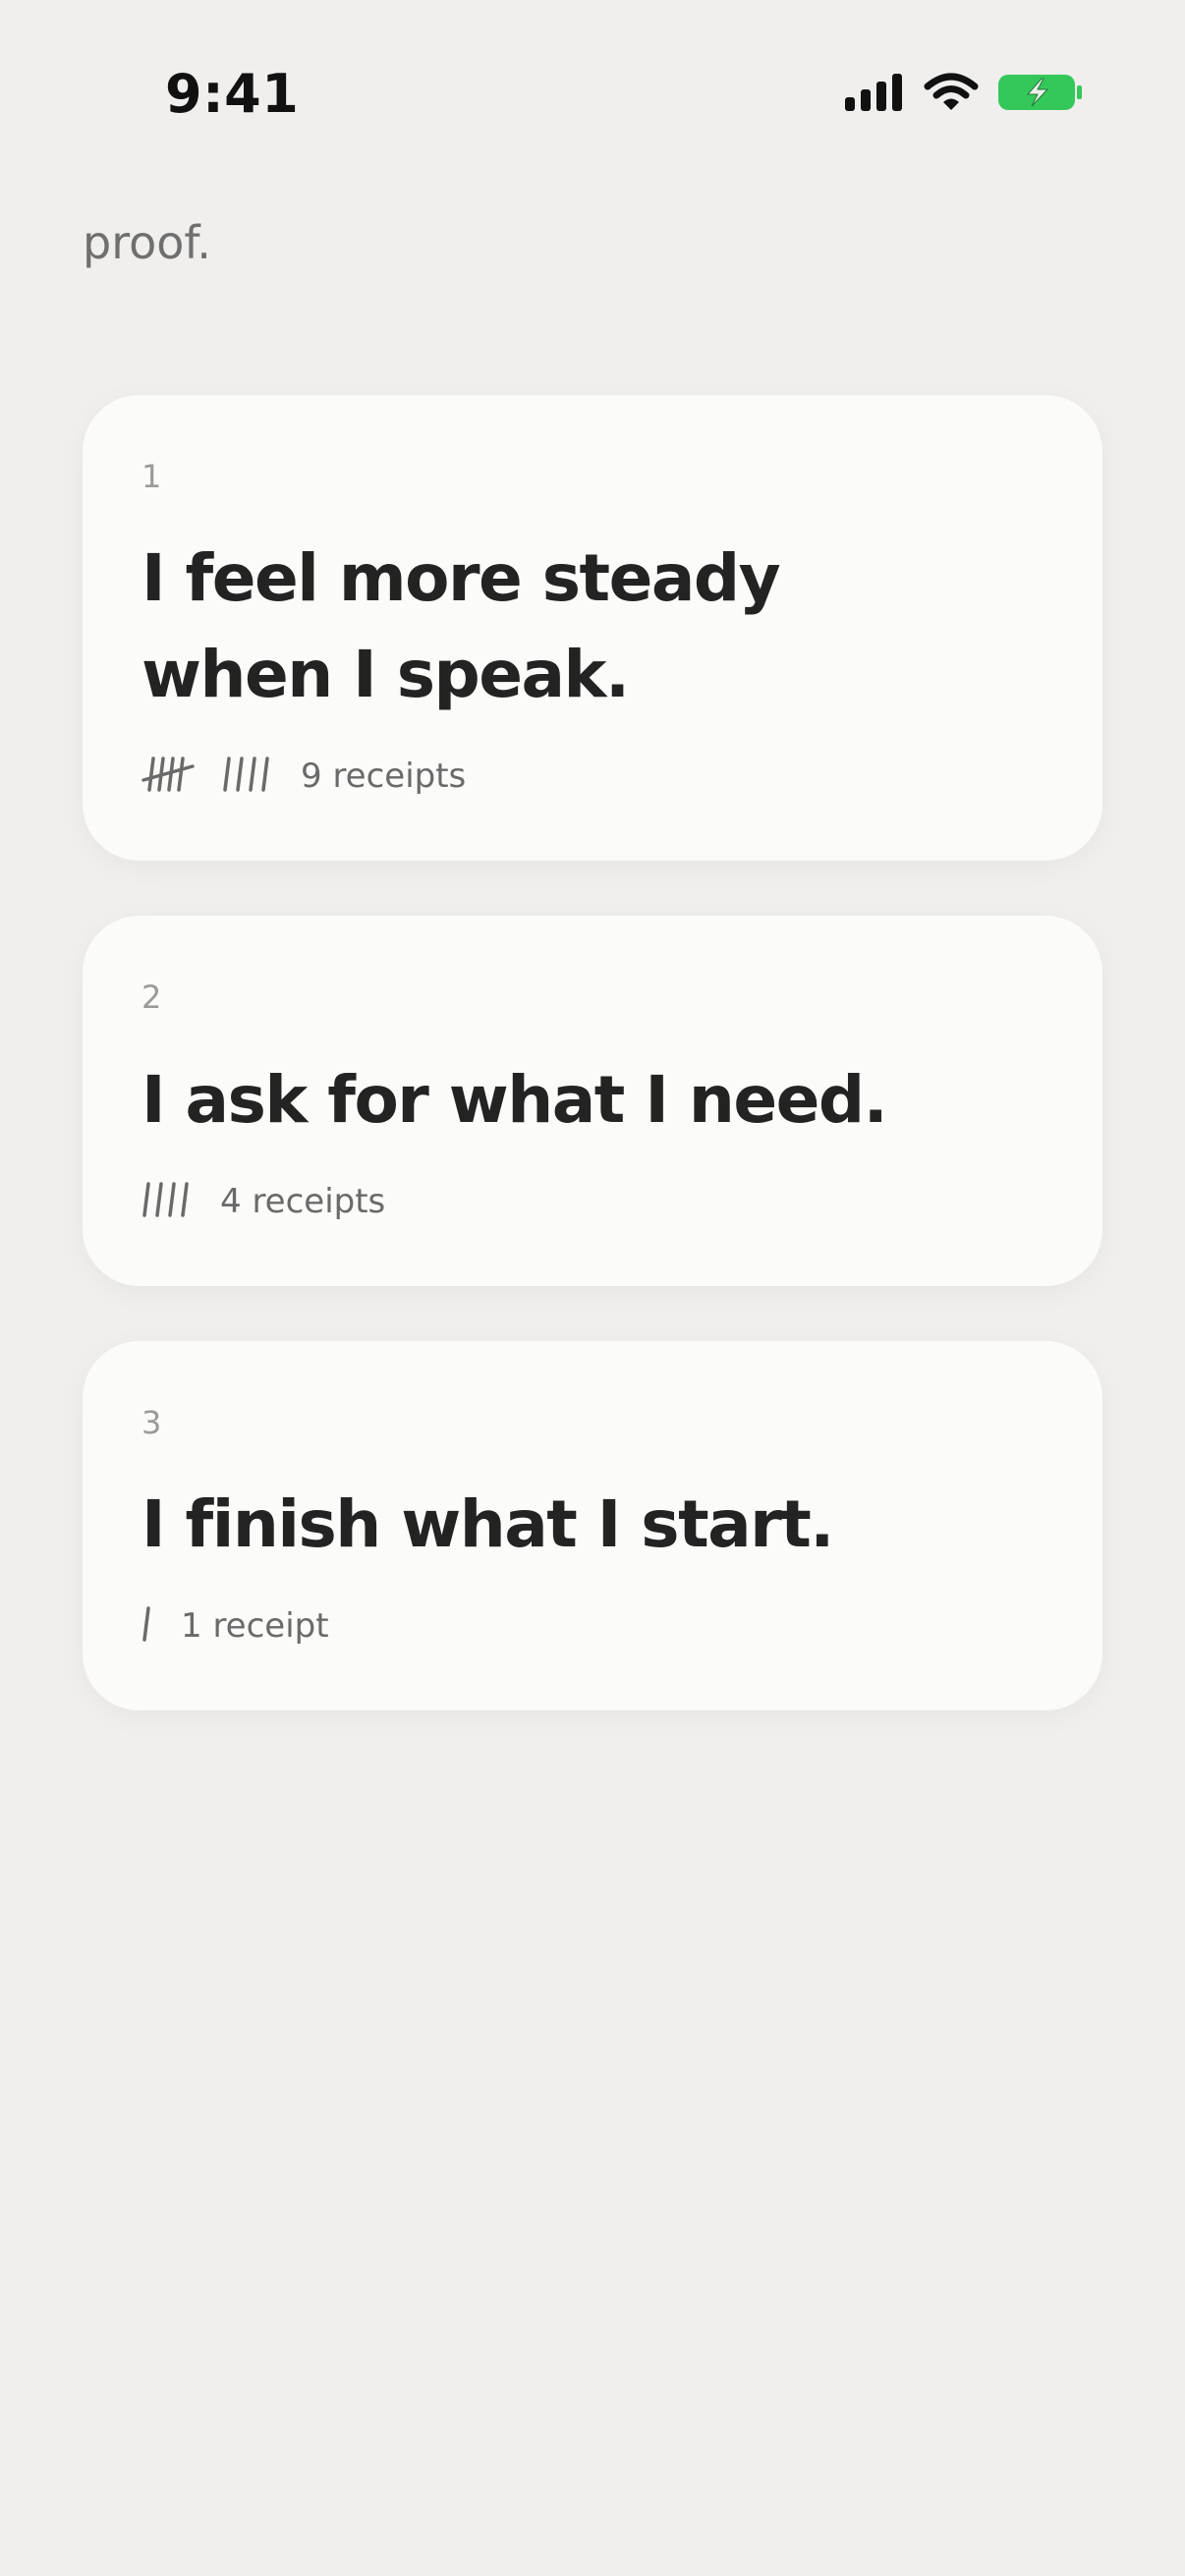 The height and width of the screenshot is (2576, 1185). What do you see at coordinates (461, 626) in the screenshot?
I see `card-title: I feel more steady when I speak.` at bounding box center [461, 626].